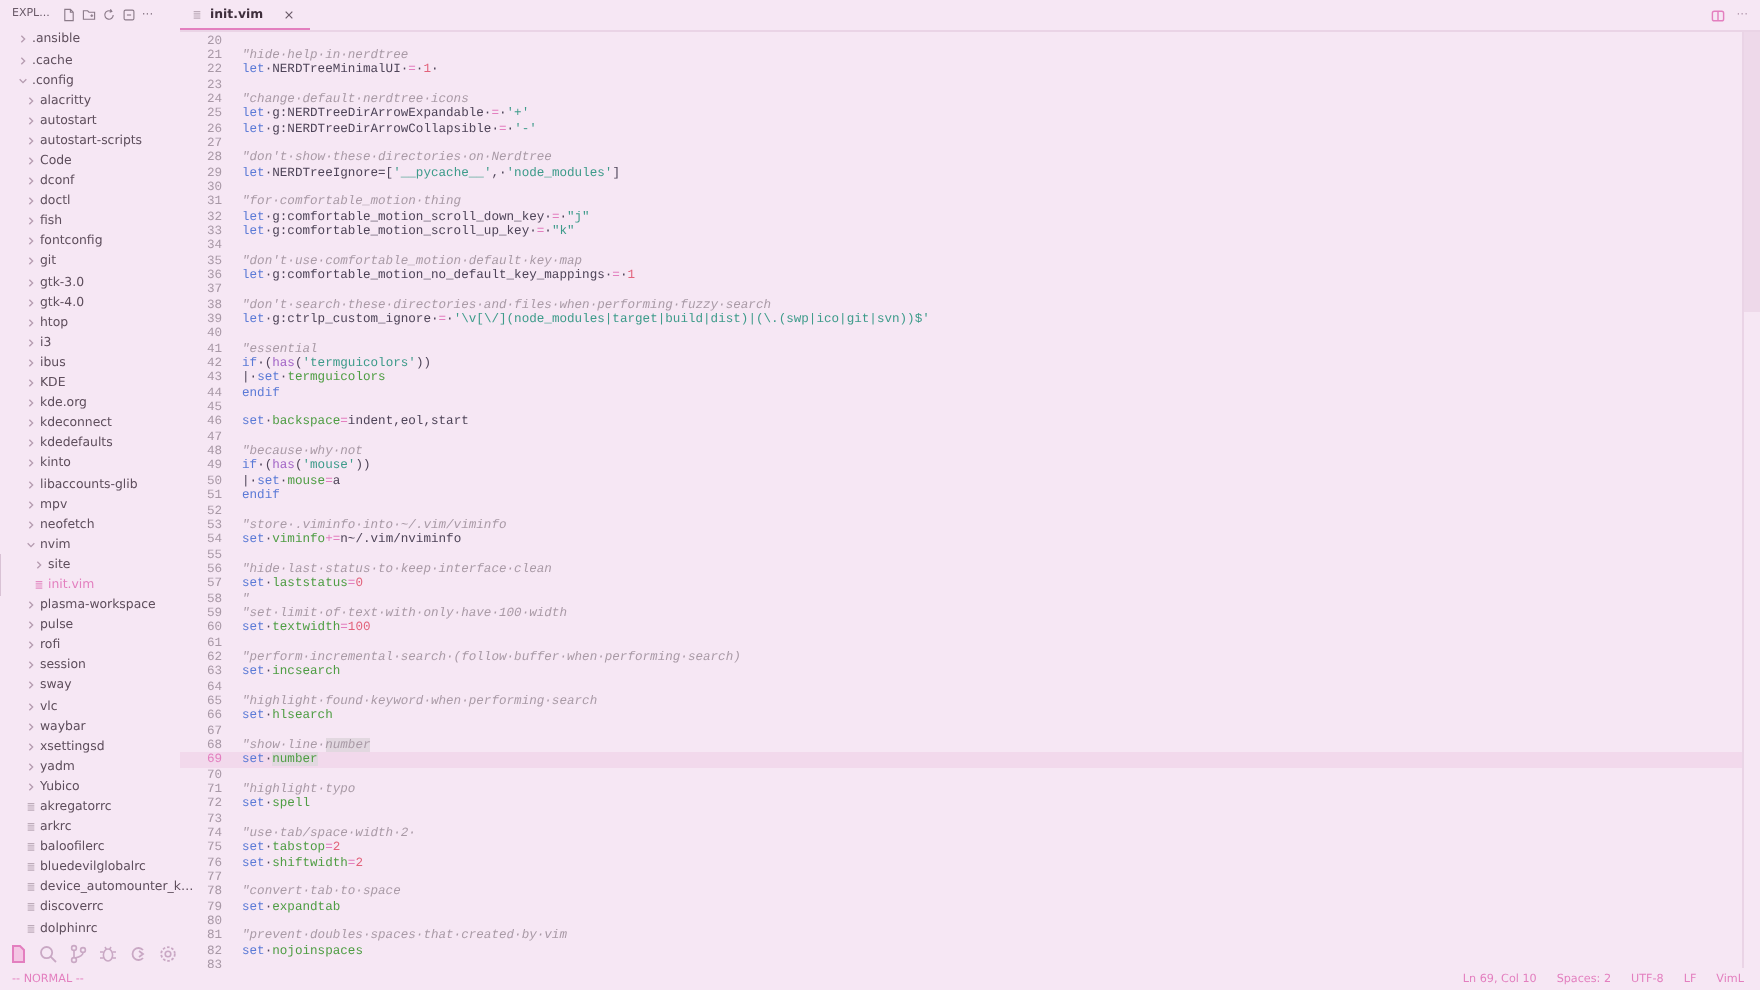 This screenshot has width=1760, height=990. I want to click on files-icon, so click(18, 953).